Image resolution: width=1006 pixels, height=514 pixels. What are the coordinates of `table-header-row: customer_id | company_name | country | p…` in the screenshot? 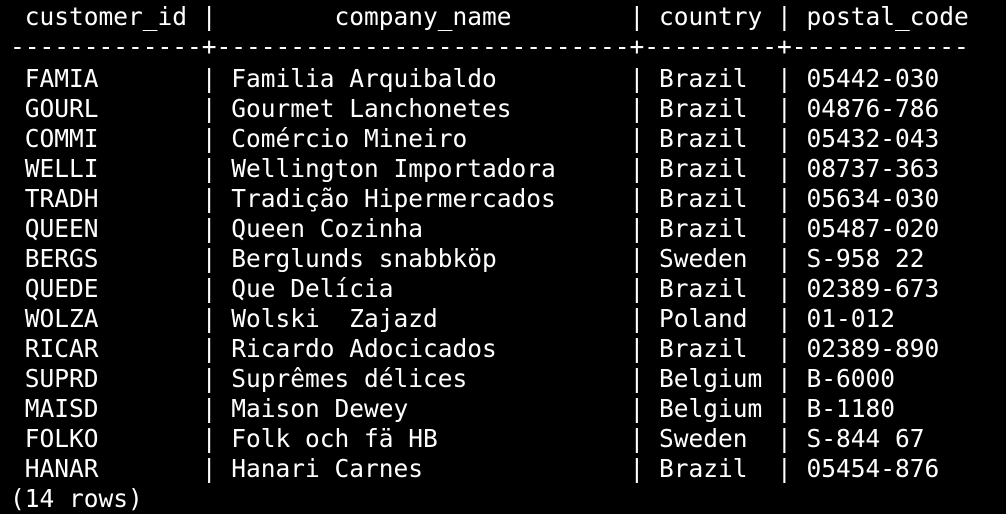 It's located at (489, 16).